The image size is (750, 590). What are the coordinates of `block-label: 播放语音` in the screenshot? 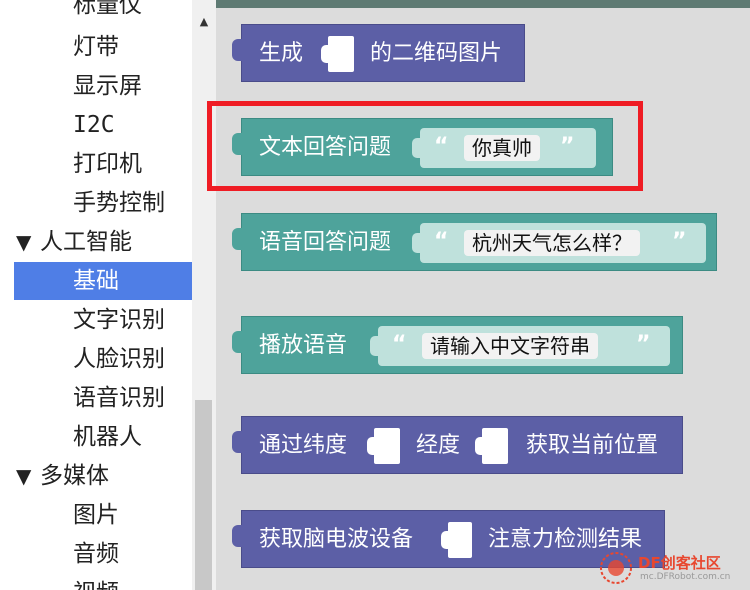 It's located at (303, 345).